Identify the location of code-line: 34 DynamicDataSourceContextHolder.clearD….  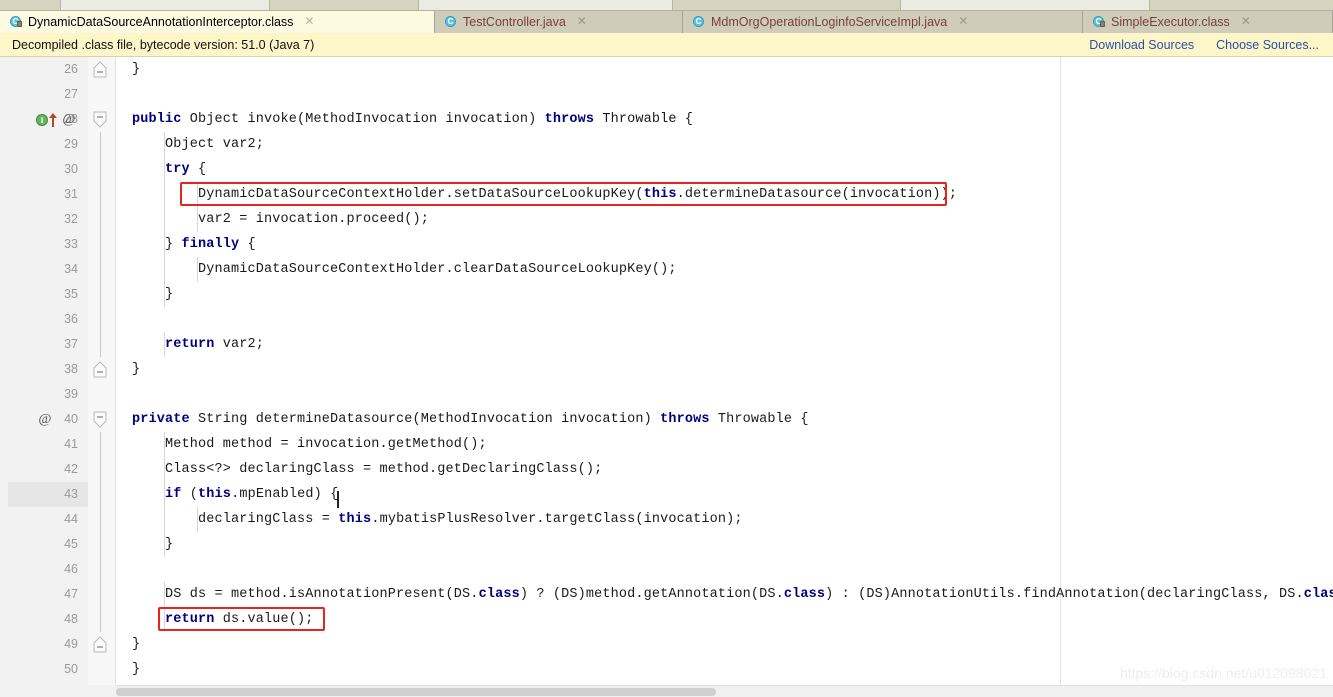
(666, 269).